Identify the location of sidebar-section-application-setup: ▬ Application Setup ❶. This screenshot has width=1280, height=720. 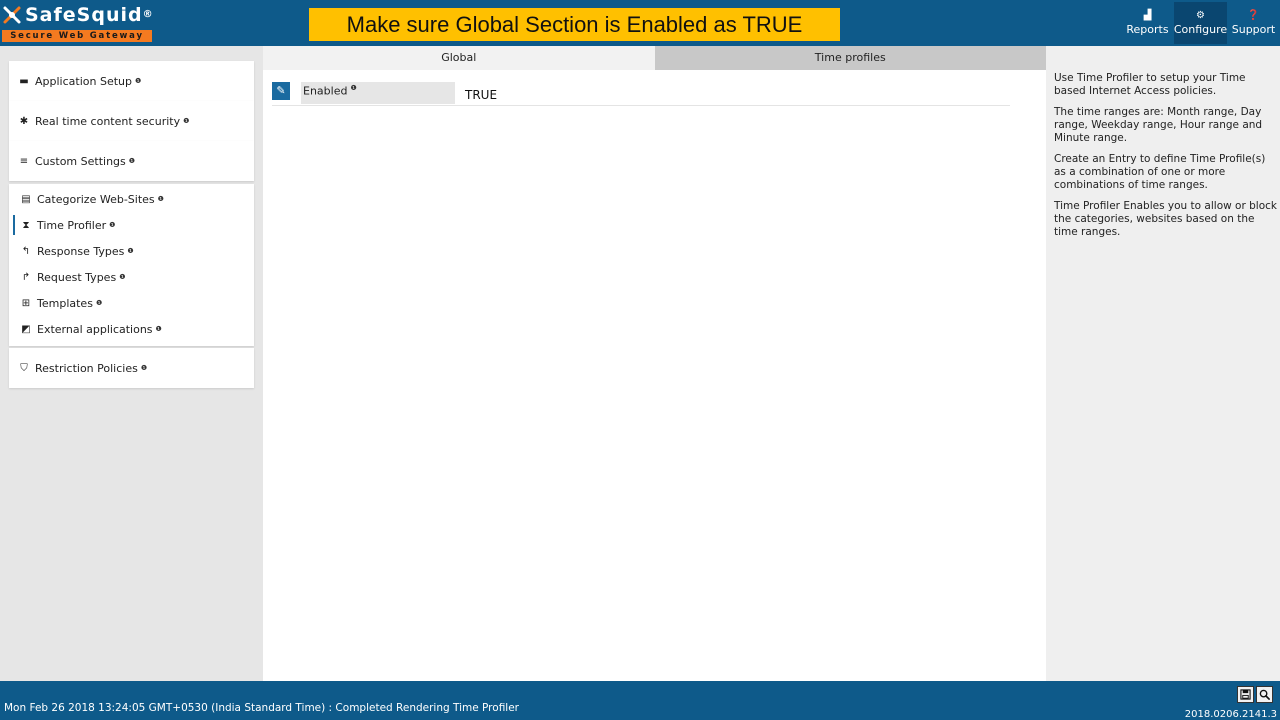
(131, 81).